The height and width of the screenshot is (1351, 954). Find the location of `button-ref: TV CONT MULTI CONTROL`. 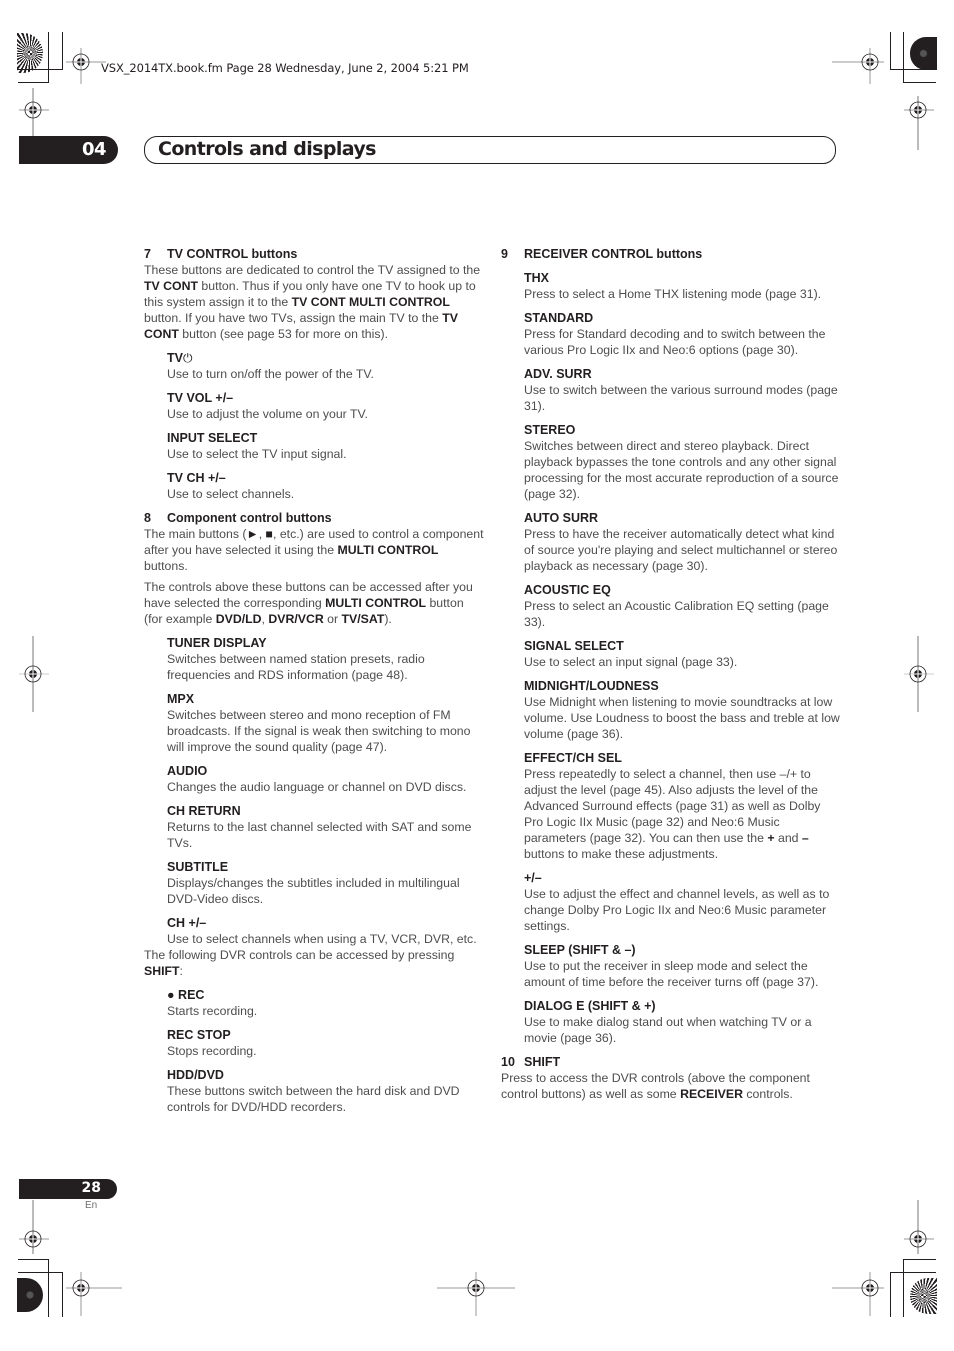

button-ref: TV CONT MULTI CONTROL is located at coordinates (370, 302).